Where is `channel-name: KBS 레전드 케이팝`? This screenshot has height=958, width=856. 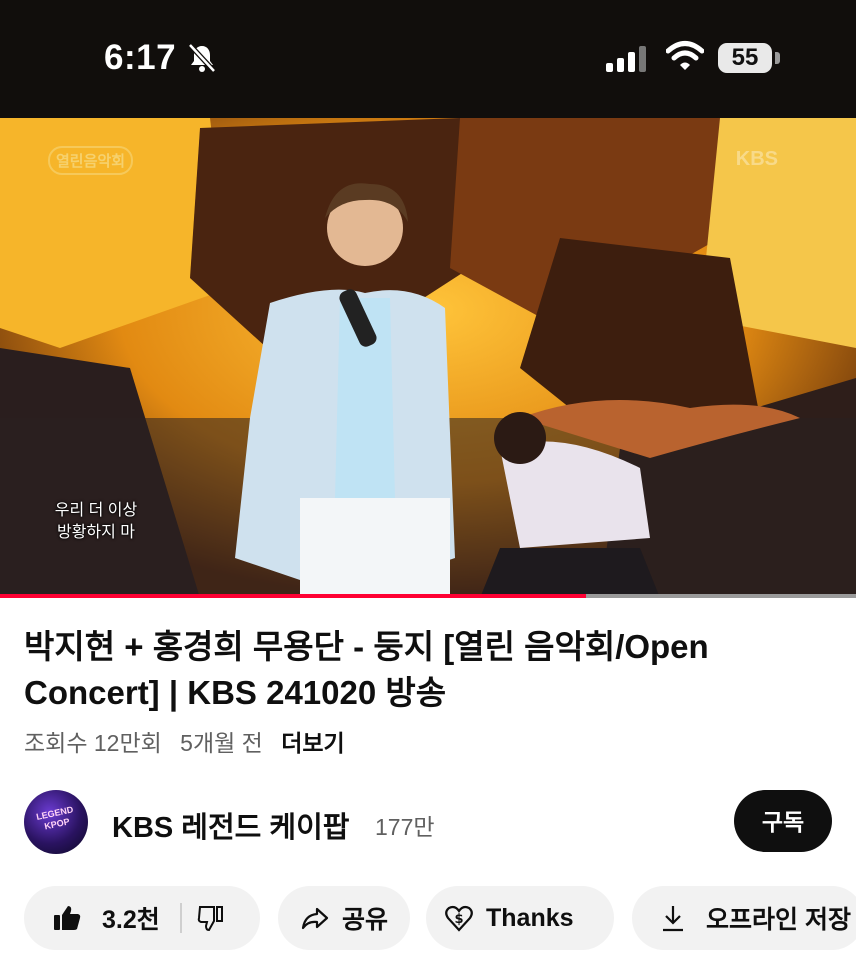 channel-name: KBS 레전드 케이팝 is located at coordinates (230, 825).